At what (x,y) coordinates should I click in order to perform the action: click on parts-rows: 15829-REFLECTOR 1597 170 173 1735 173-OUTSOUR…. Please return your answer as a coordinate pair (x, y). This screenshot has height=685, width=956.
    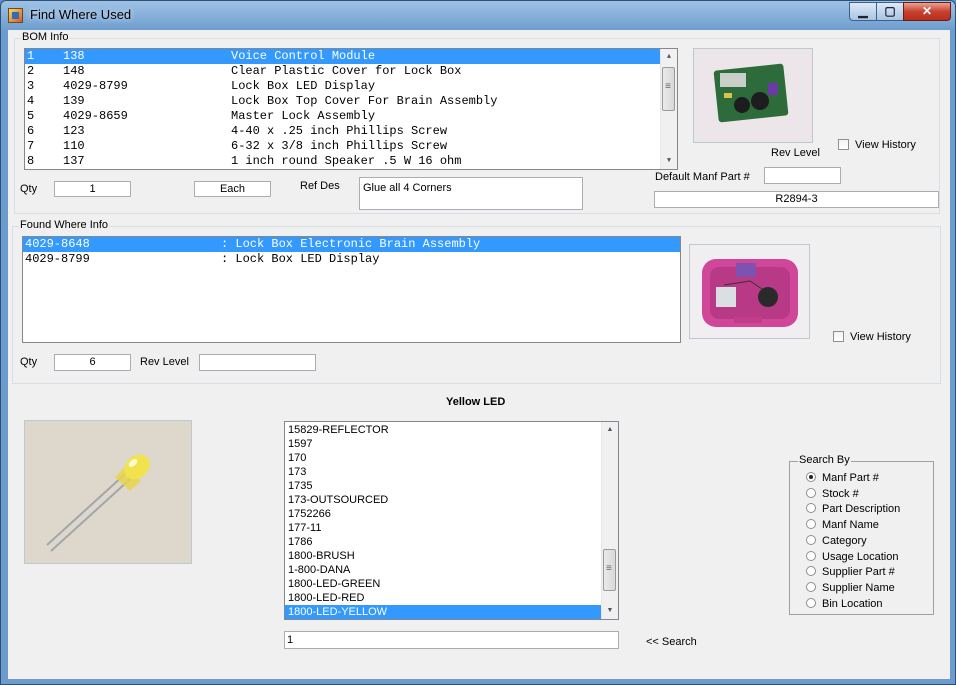
    Looking at the image, I should click on (451, 520).